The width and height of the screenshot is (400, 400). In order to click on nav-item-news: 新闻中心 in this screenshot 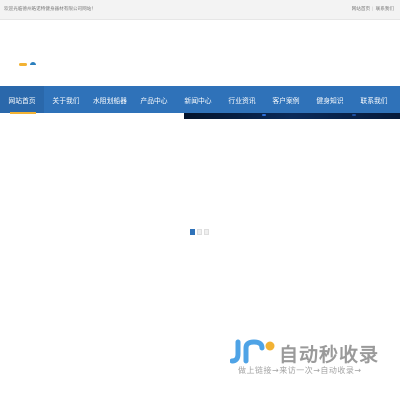, I will do `click(198, 99)`.